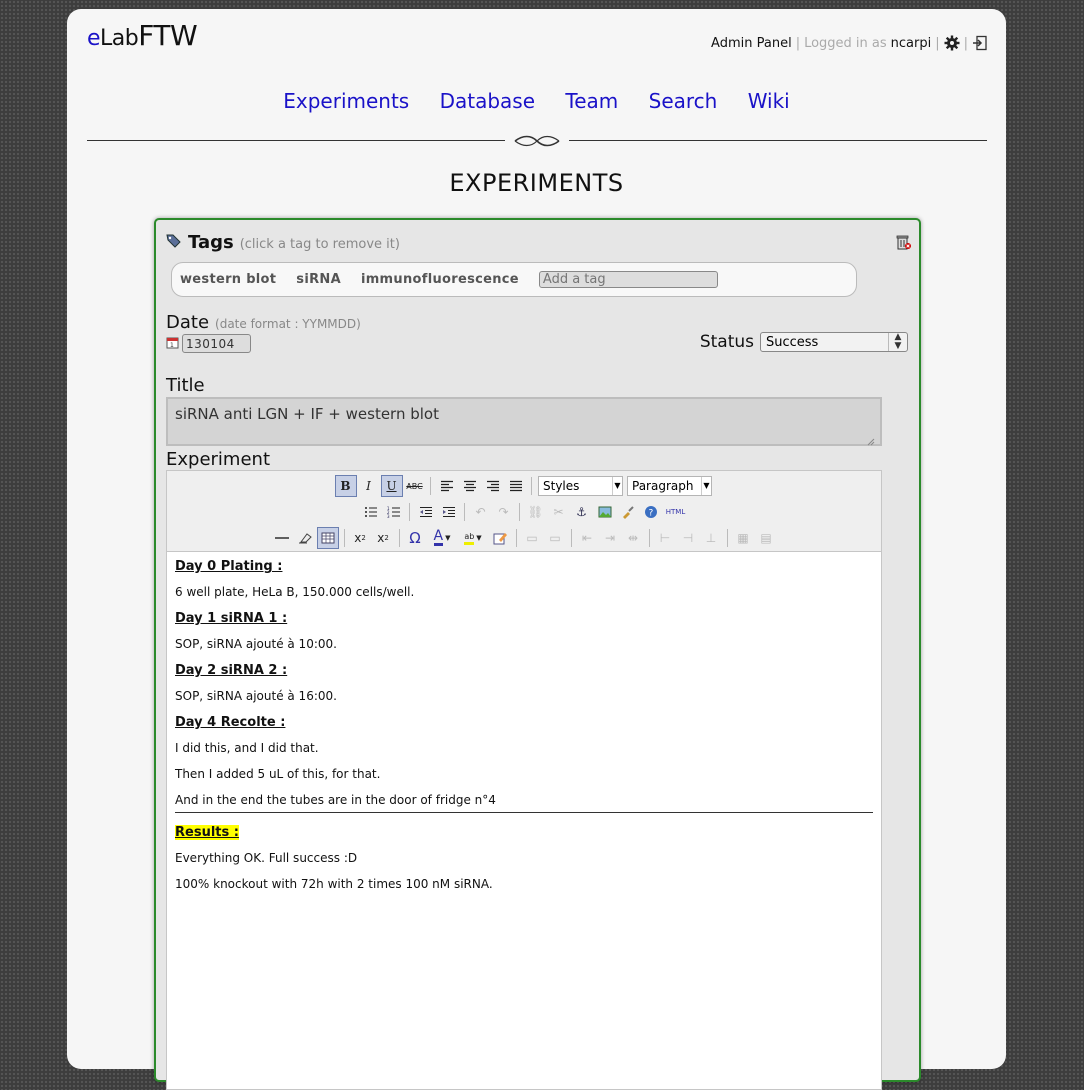 The height and width of the screenshot is (1090, 1084). I want to click on username-link: ncarpi, so click(911, 43).